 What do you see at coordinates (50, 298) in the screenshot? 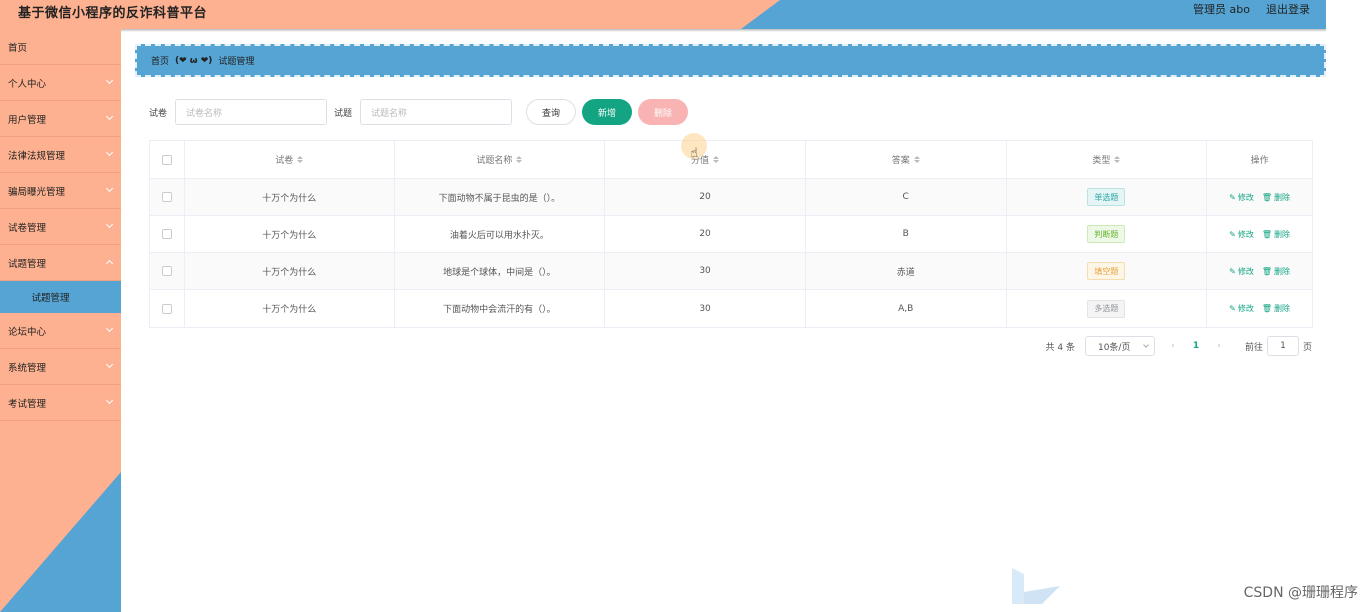
I see `sidebar-subitem-label: 试题管理` at bounding box center [50, 298].